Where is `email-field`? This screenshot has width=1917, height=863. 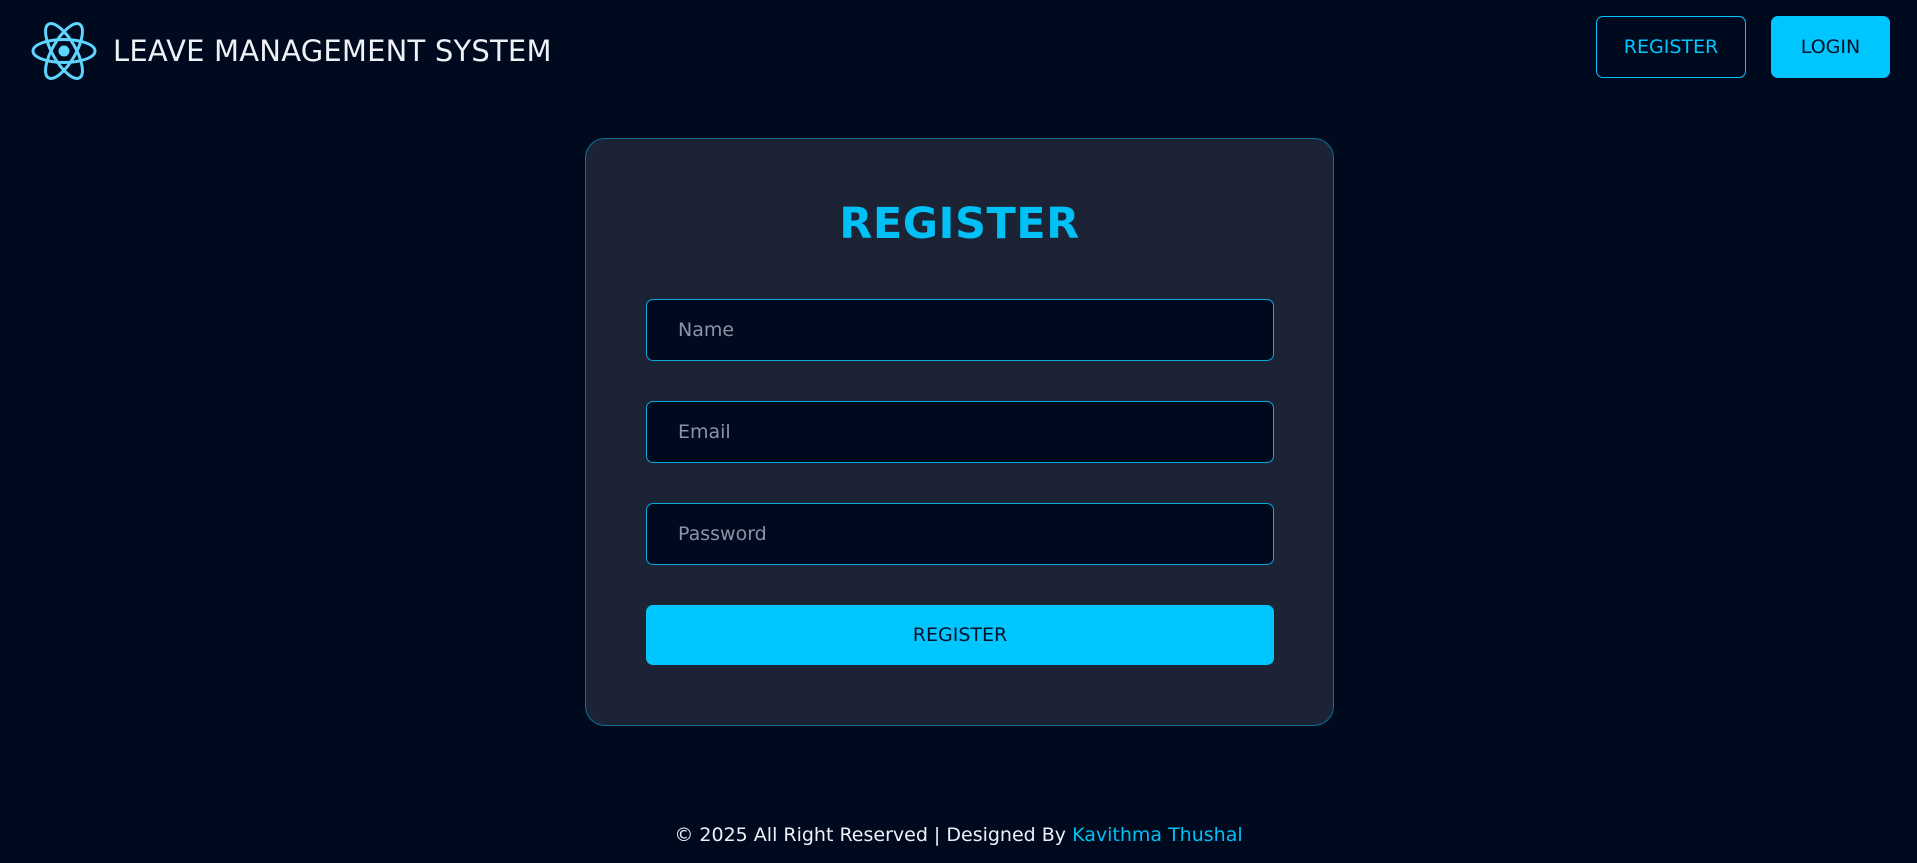 email-field is located at coordinates (960, 432).